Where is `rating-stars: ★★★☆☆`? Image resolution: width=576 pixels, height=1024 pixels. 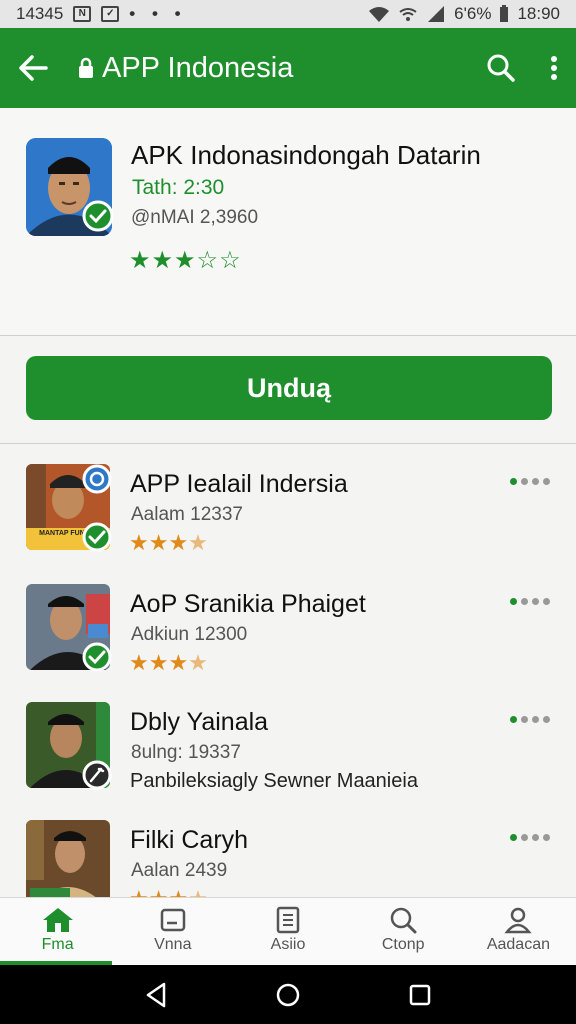 rating-stars: ★★★☆☆ is located at coordinates (185, 260).